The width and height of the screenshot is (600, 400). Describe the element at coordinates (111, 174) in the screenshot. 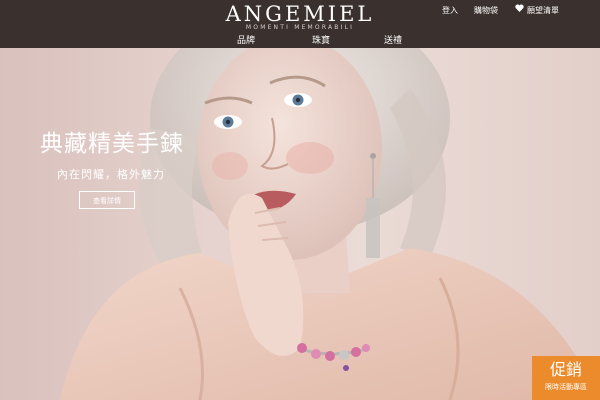

I see `hero-subline: 內在閃耀，格外魅力` at that location.